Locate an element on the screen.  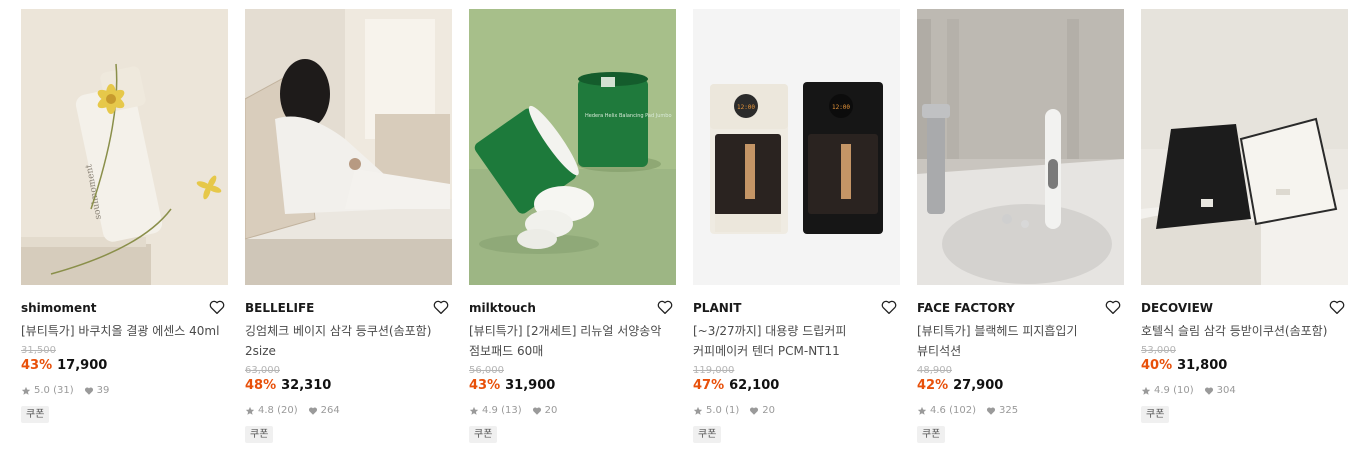
rating-value: 4.8 is located at coordinates (266, 410).